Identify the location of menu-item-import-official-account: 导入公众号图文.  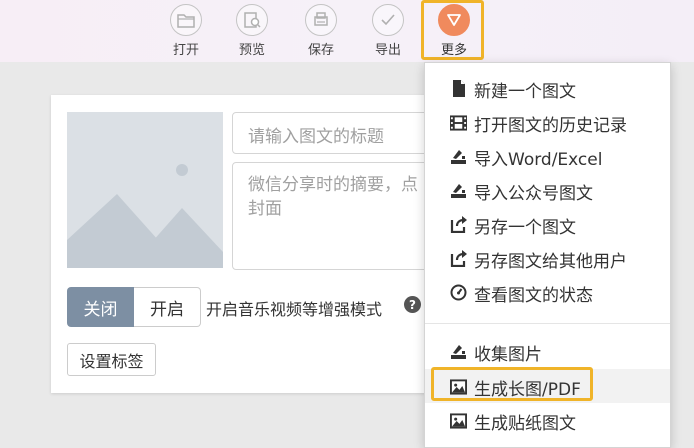
(547, 190).